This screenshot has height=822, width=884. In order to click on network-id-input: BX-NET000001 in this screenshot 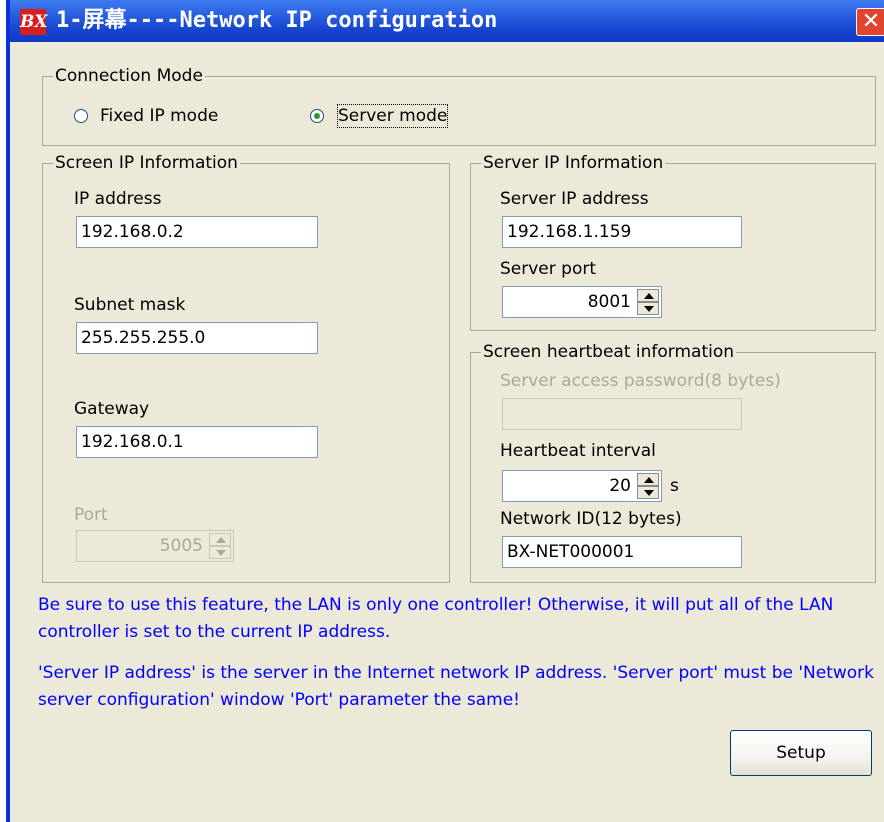, I will do `click(622, 552)`.